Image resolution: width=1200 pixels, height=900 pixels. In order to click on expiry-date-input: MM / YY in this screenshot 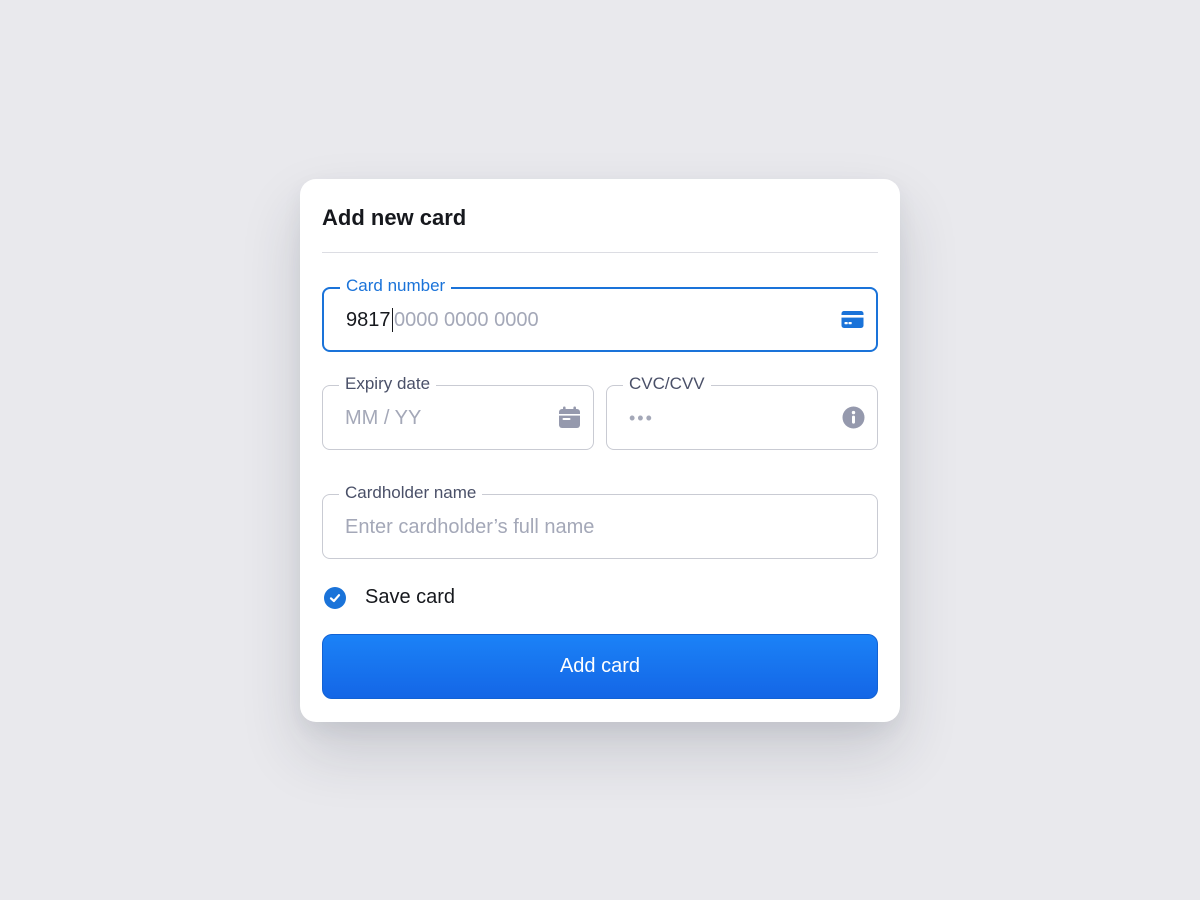, I will do `click(383, 418)`.